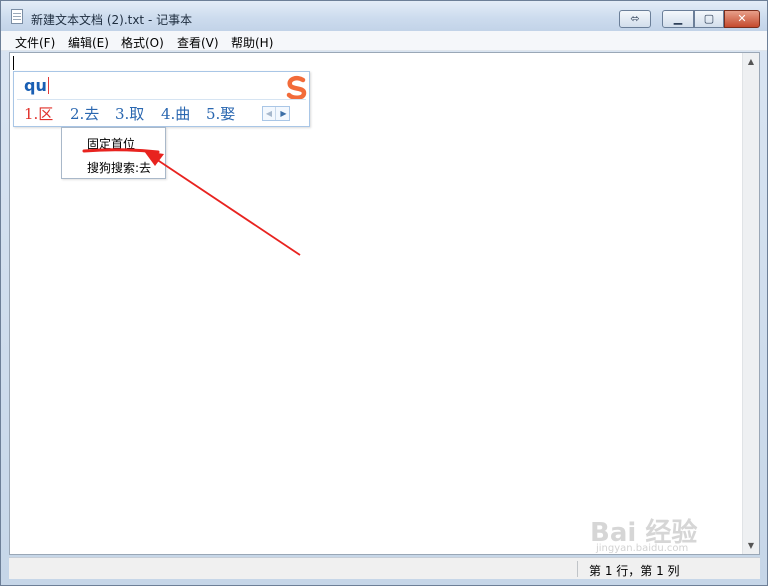 This screenshot has height=586, width=768. What do you see at coordinates (48, 85) in the screenshot?
I see `ime-cursor` at bounding box center [48, 85].